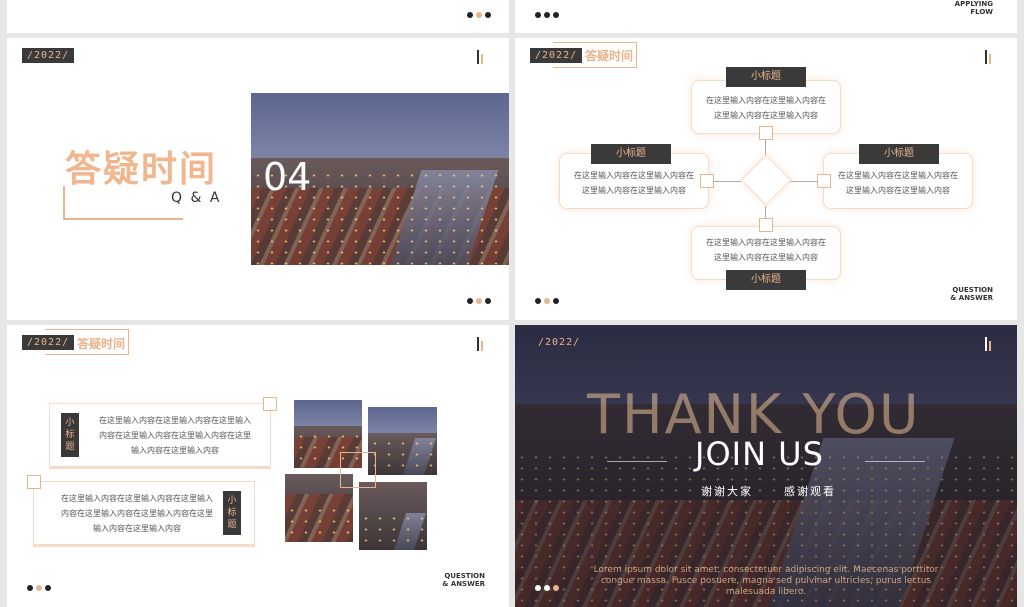 The height and width of the screenshot is (607, 1024). What do you see at coordinates (899, 154) in the screenshot?
I see `label-right: 小标题` at bounding box center [899, 154].